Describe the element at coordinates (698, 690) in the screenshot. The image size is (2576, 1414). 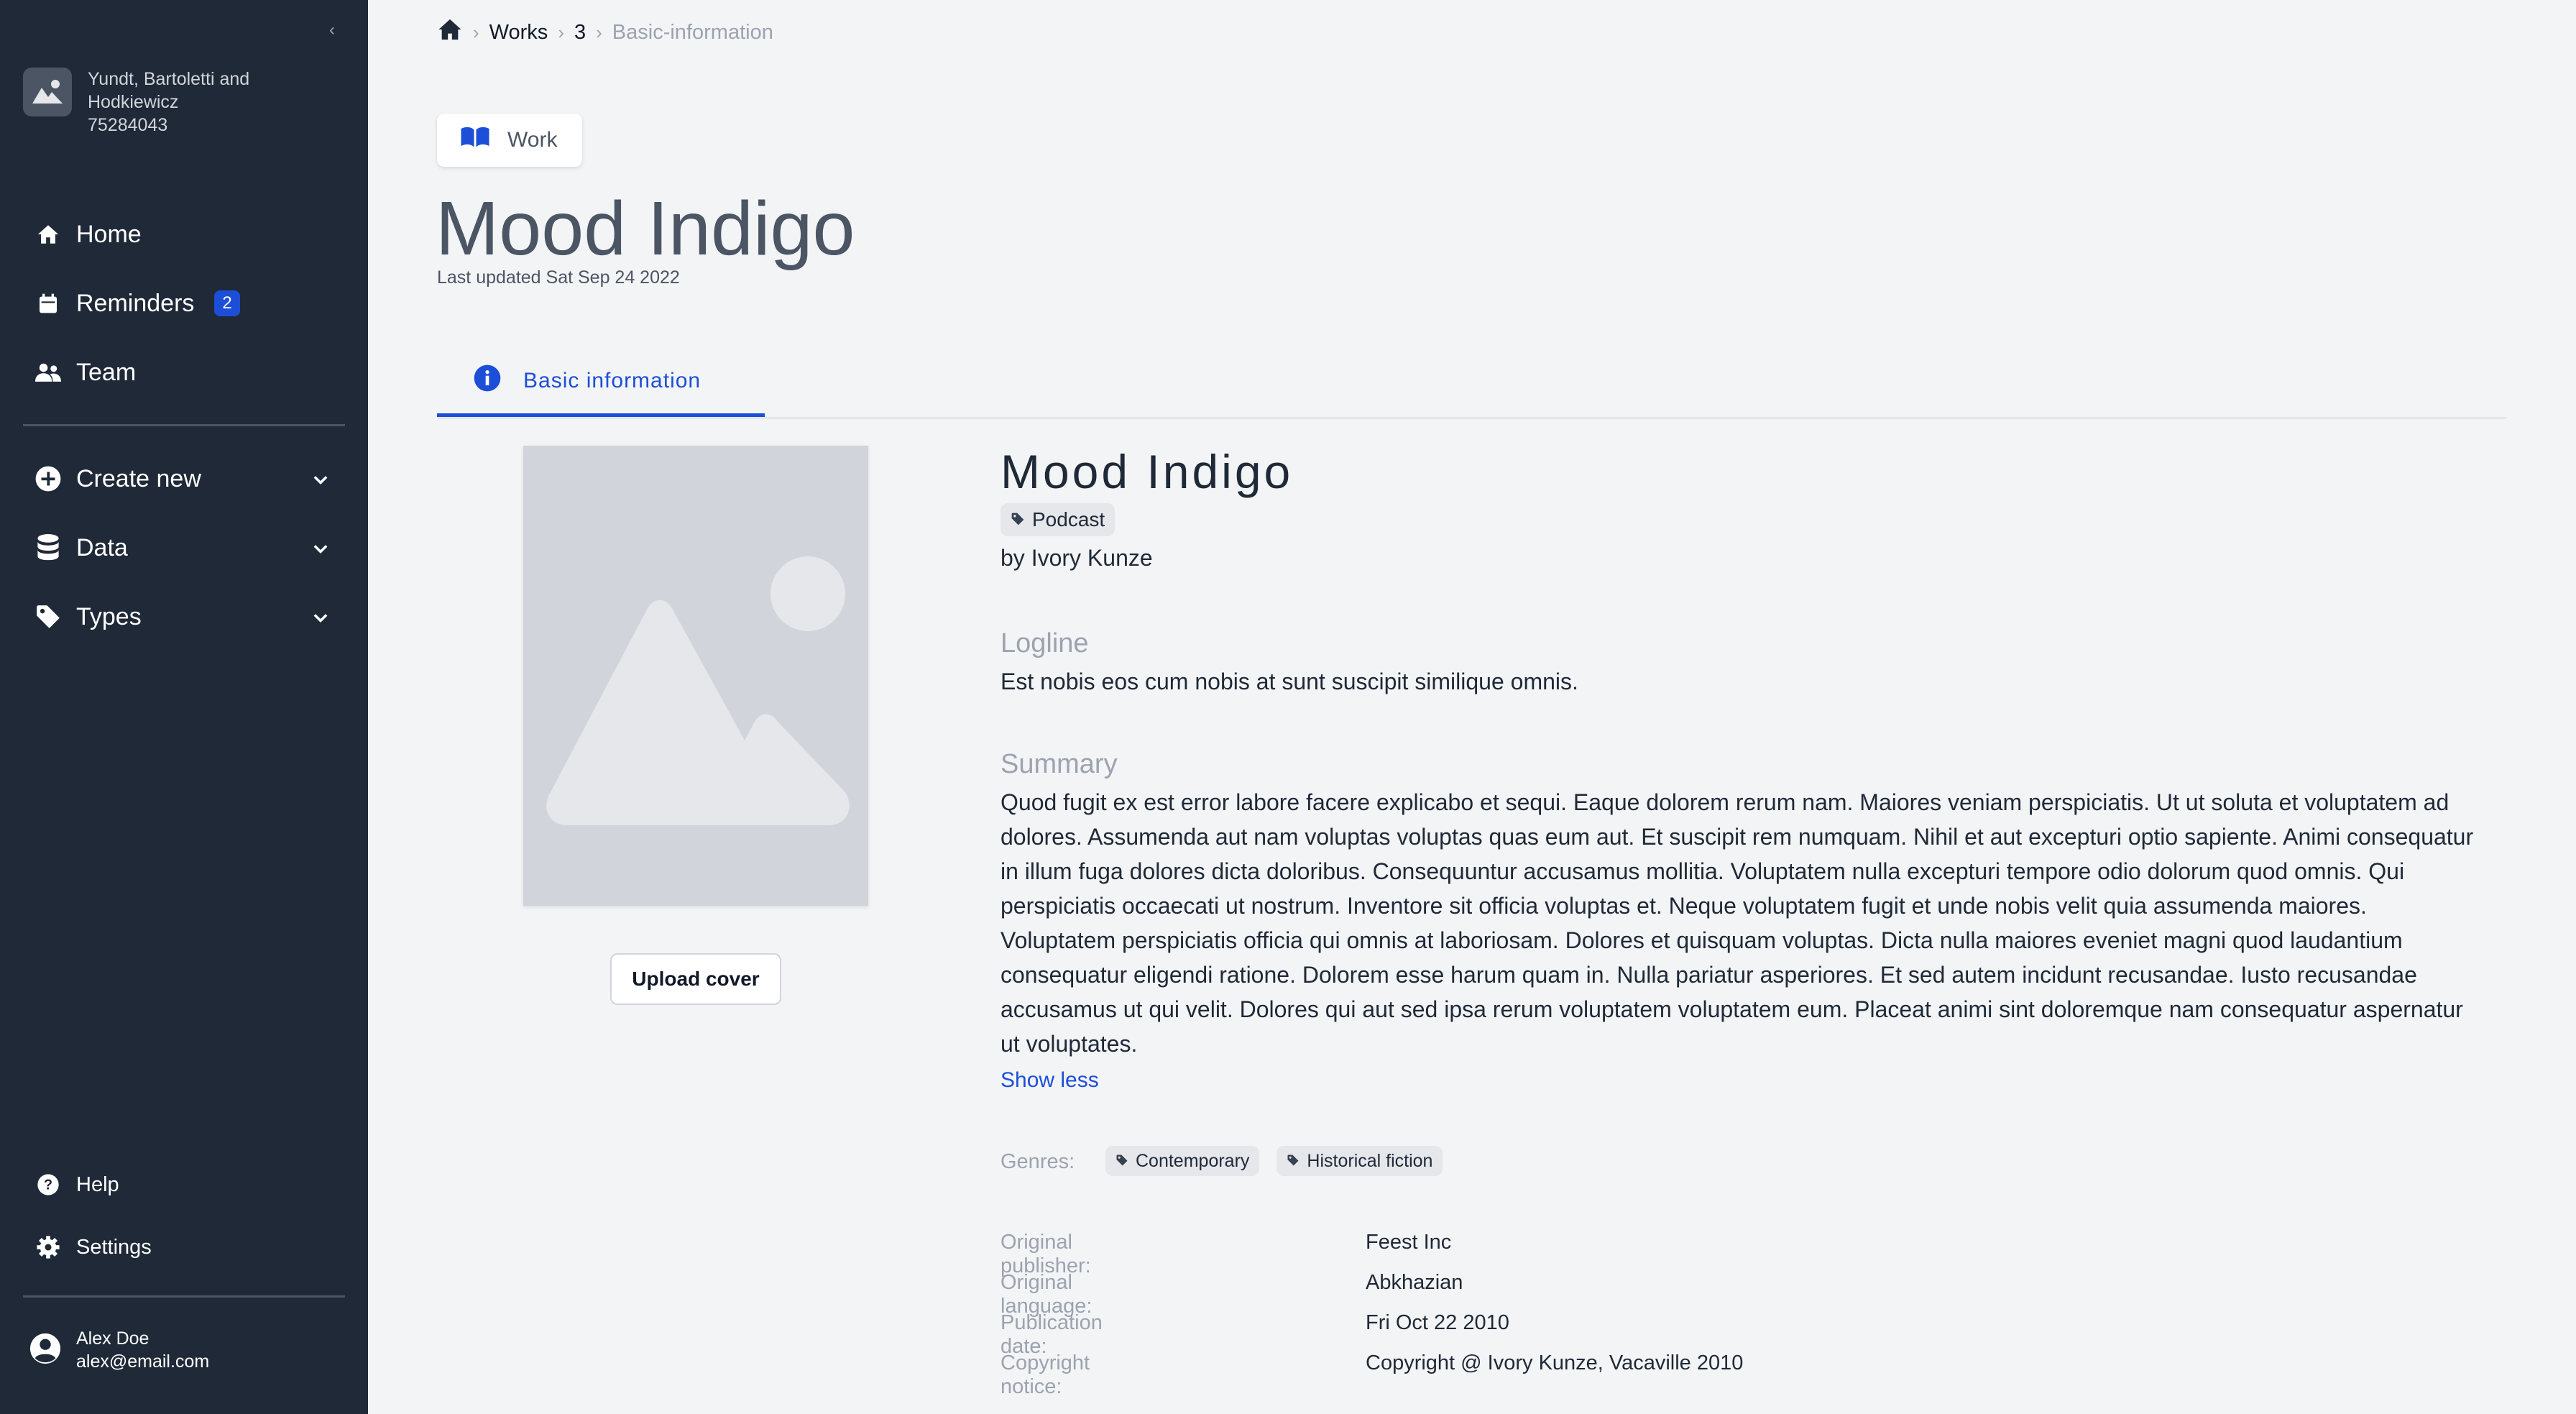
I see `image-placeholder-icon` at that location.